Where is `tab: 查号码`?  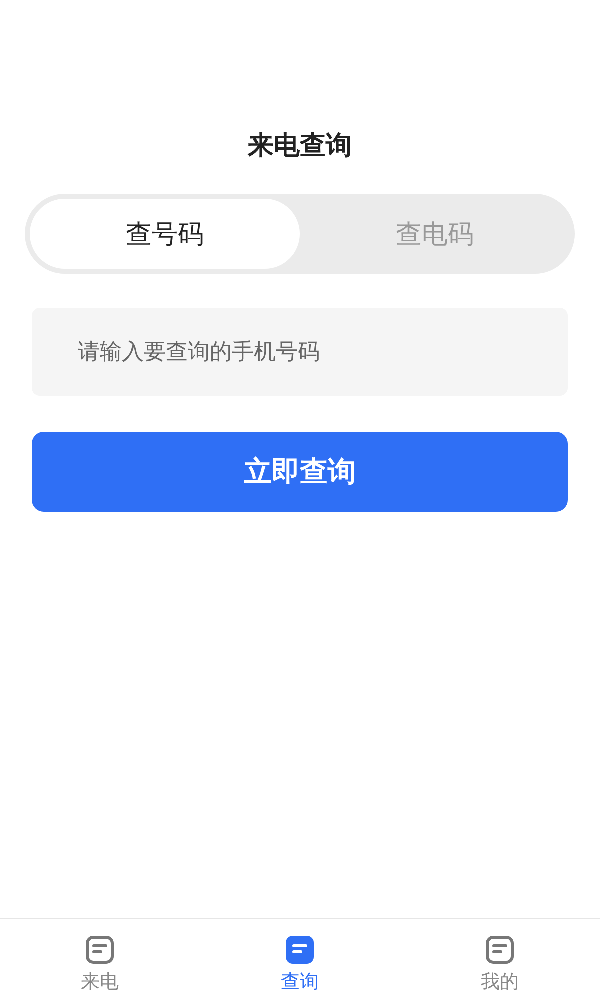 tab: 查号码 is located at coordinates (165, 234).